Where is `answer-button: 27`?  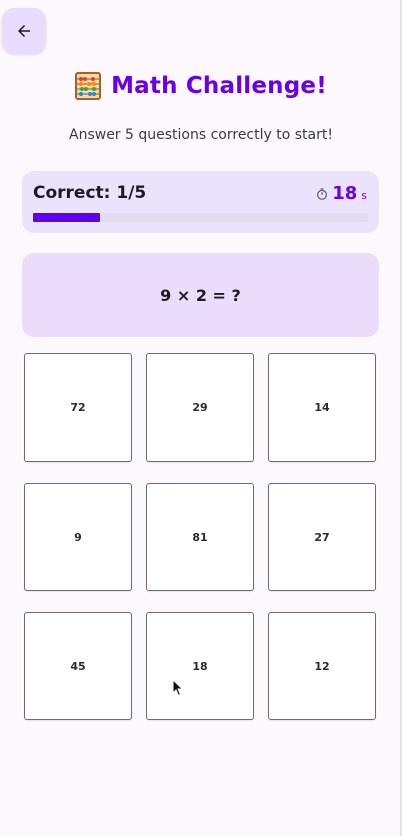 answer-button: 27 is located at coordinates (322, 537).